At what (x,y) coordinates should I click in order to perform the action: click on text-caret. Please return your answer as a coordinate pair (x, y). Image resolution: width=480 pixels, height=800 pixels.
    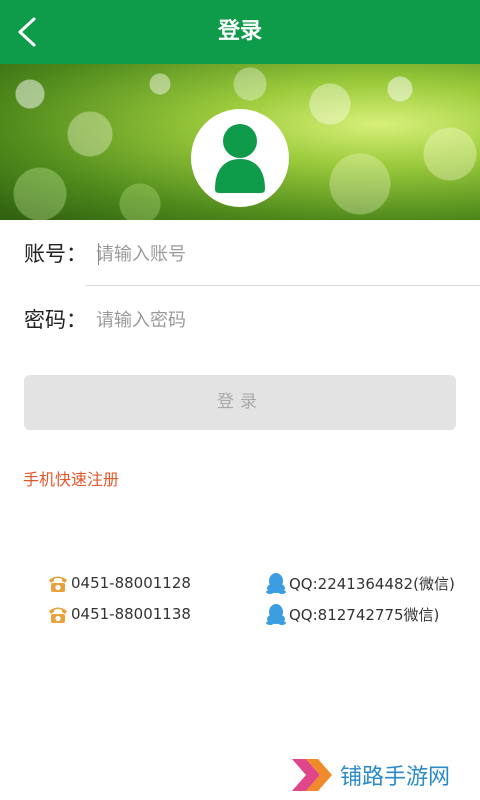
    Looking at the image, I should click on (98, 254).